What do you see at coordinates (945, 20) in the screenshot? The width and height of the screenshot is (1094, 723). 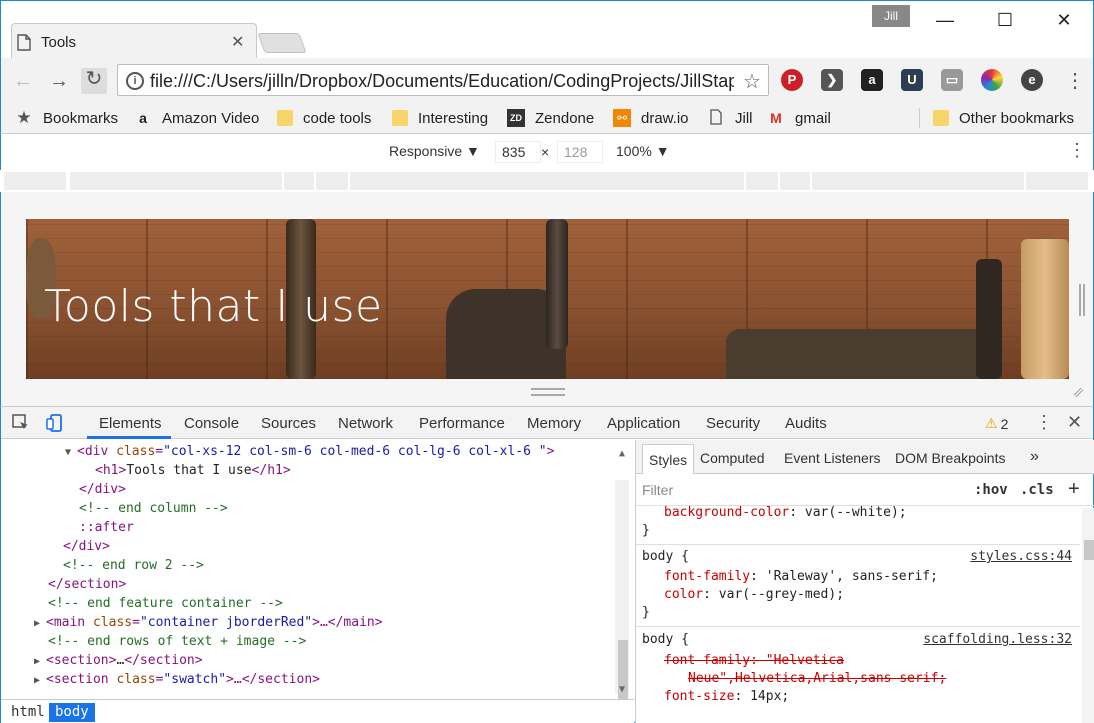 I see `minimize-button: —` at bounding box center [945, 20].